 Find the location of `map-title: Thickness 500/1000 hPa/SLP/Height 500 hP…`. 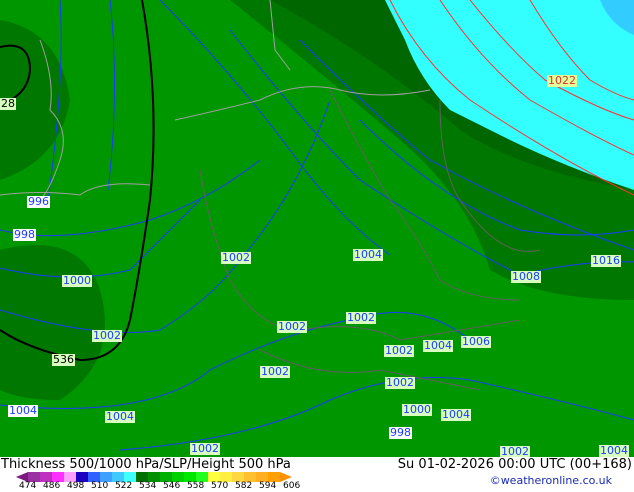

map-title: Thickness 500/1000 hPa/SLP/Height 500 hP… is located at coordinates (146, 464).